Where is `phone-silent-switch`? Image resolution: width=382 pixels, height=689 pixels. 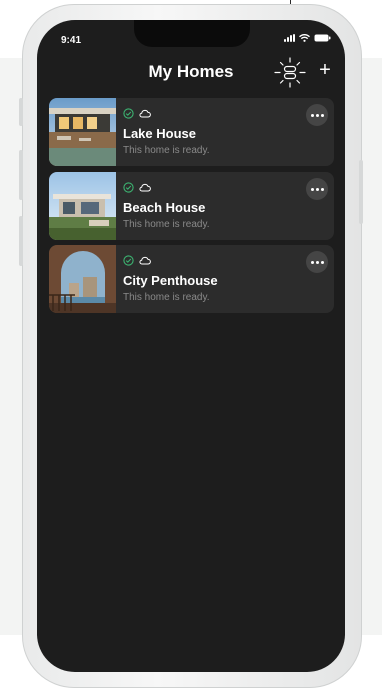
phone-silent-switch is located at coordinates (21, 112).